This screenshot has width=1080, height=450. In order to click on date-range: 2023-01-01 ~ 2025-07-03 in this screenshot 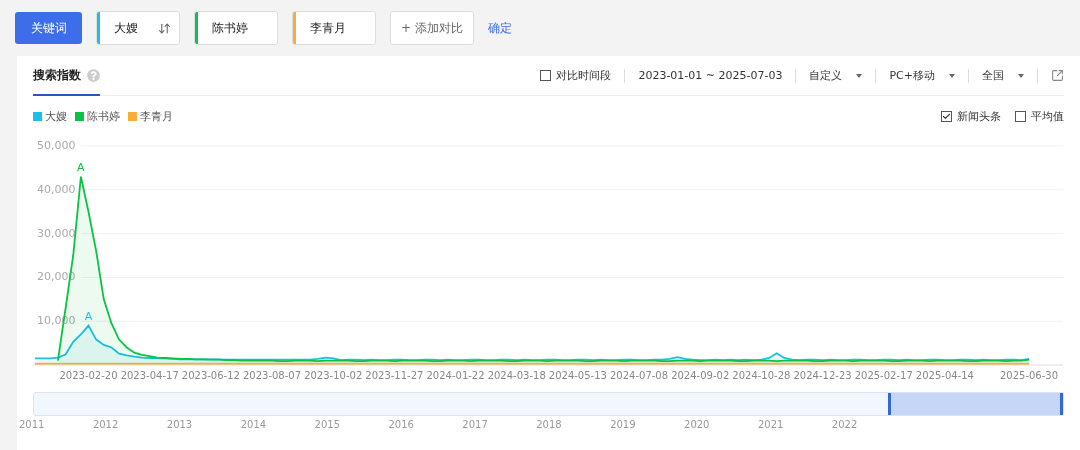, I will do `click(710, 75)`.